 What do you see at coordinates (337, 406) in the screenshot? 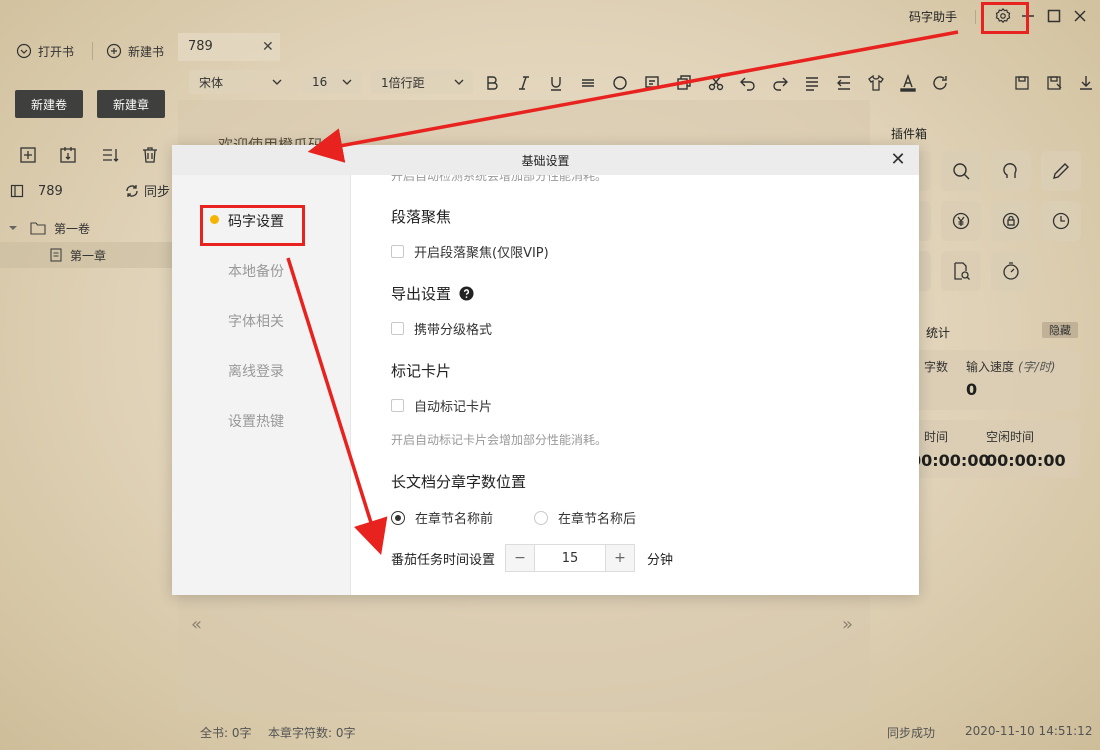
I see `annotation-arrow-to-pomodoro` at bounding box center [337, 406].